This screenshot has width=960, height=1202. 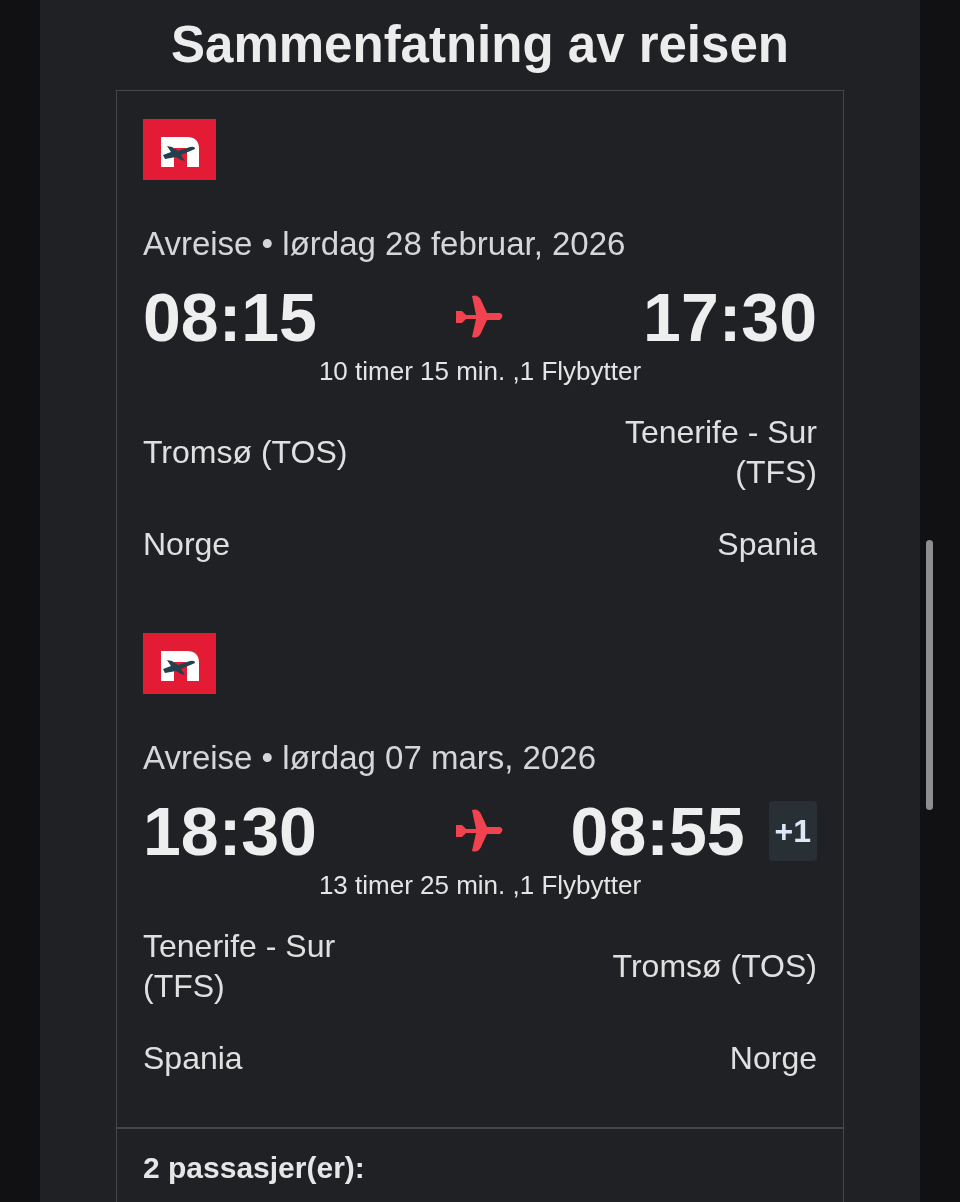 What do you see at coordinates (767, 544) in the screenshot?
I see `destination-country: Spania` at bounding box center [767, 544].